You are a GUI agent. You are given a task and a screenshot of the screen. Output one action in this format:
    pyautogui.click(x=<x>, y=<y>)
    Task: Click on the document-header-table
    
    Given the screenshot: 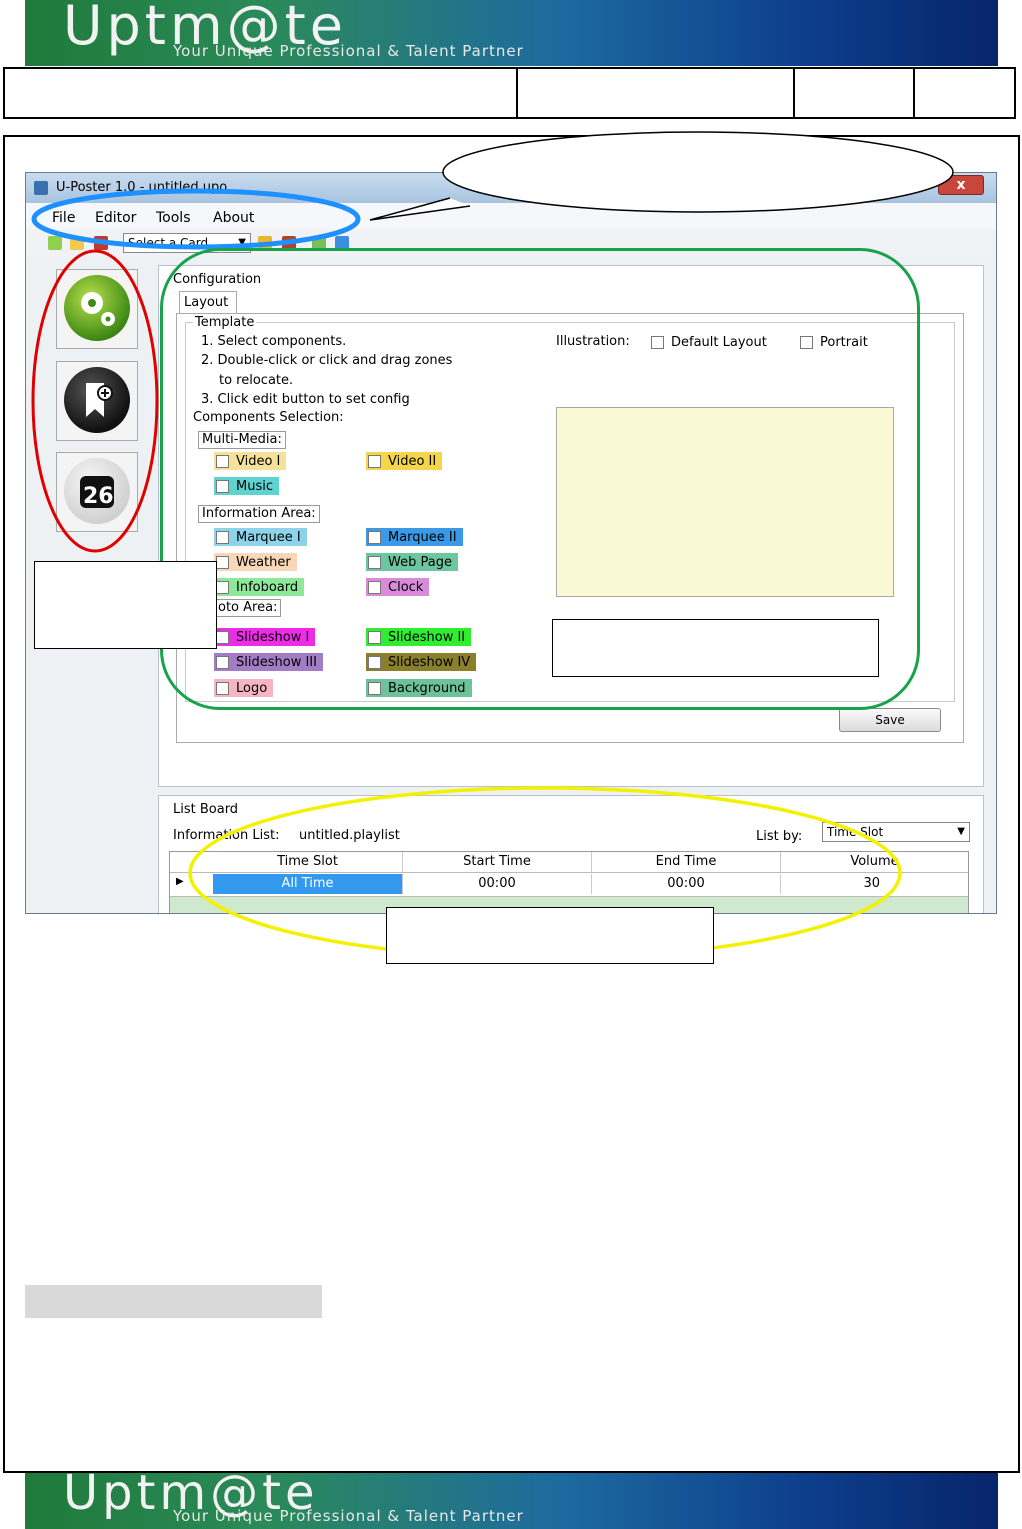 What is the action you would take?
    pyautogui.click(x=509, y=93)
    